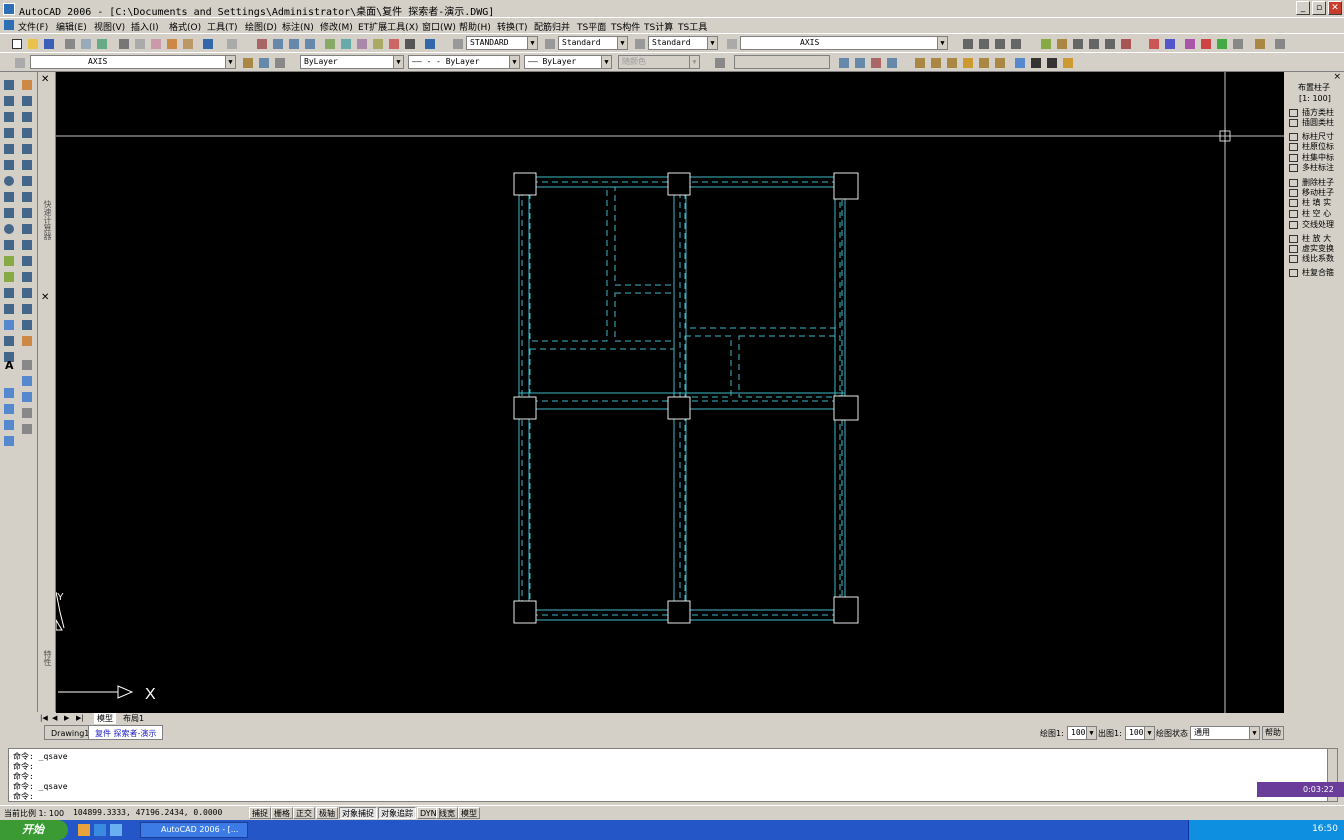 This screenshot has height=840, width=1344. Describe the element at coordinates (512, 26) in the screenshot. I see `menu-convert: 转换(T)` at that location.